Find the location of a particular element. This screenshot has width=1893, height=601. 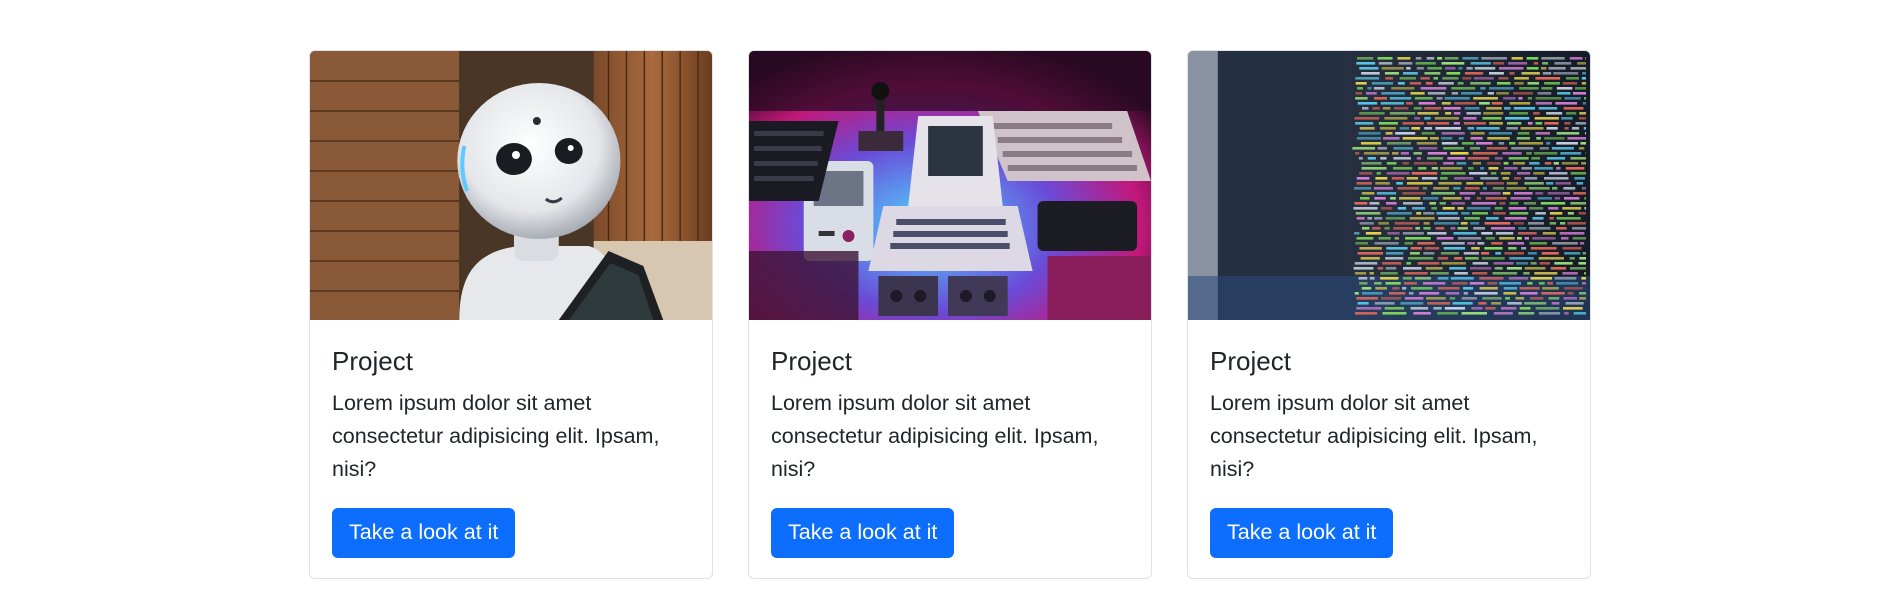

retro-computers-photo is located at coordinates (950, 185).